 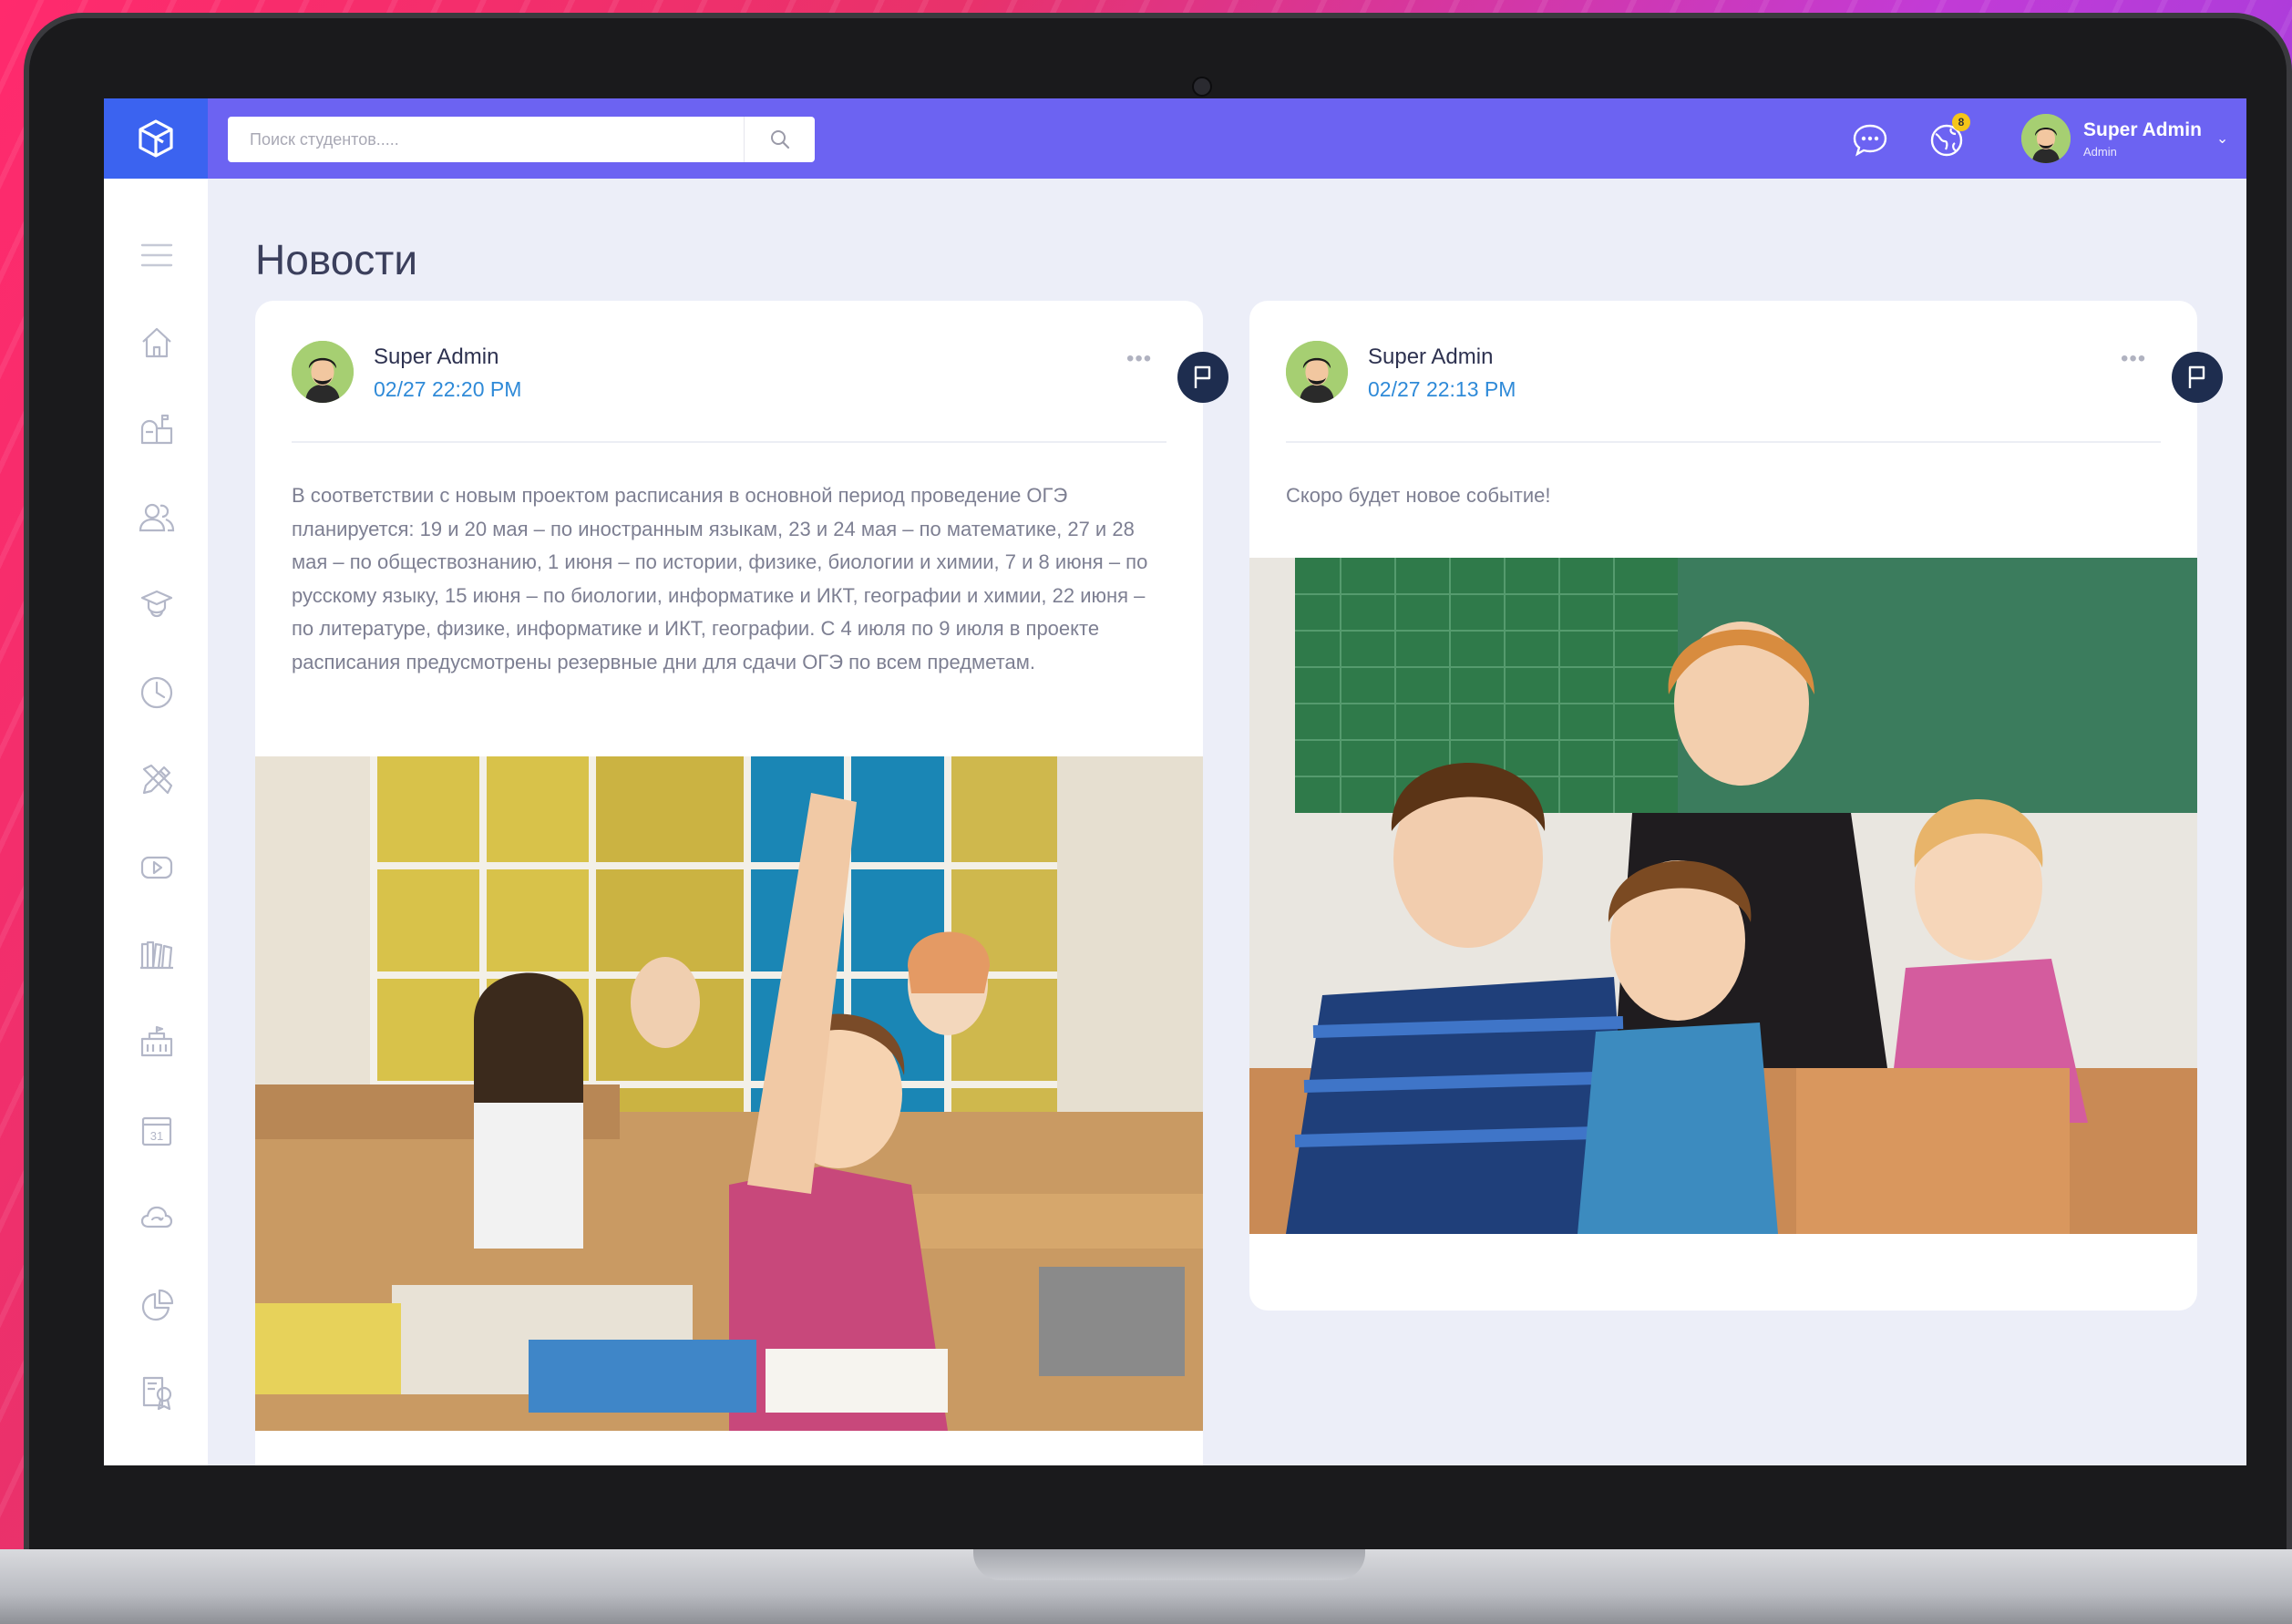 I want to click on users-icon, so click(x=157, y=517).